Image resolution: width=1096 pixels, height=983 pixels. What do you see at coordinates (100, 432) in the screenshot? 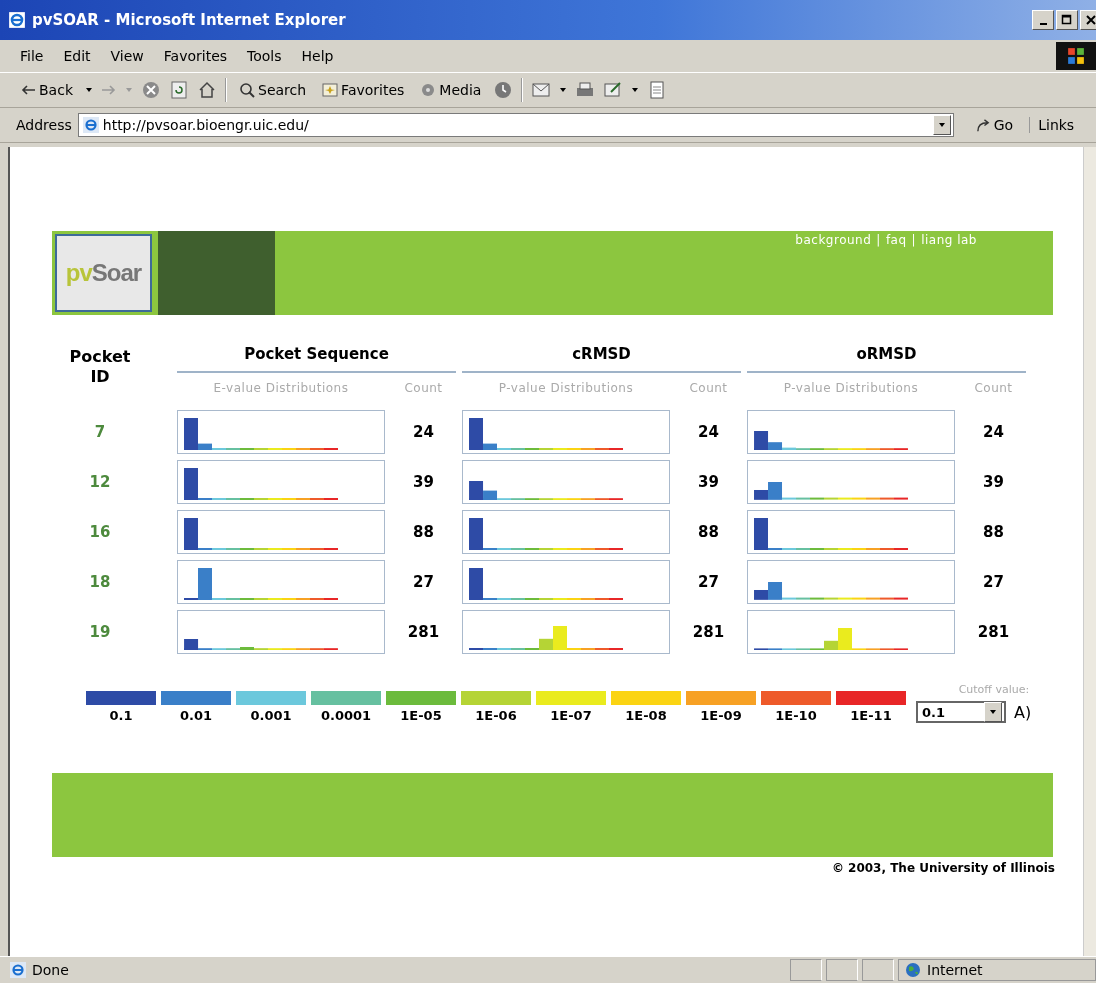
I see `pocket-id: 7` at bounding box center [100, 432].